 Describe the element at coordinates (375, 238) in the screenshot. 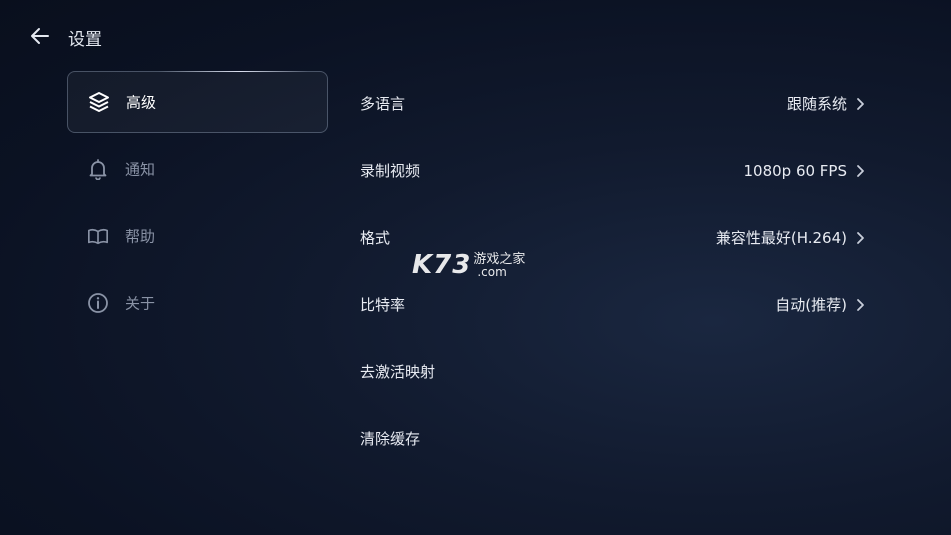

I see `setting-label: 格式` at that location.